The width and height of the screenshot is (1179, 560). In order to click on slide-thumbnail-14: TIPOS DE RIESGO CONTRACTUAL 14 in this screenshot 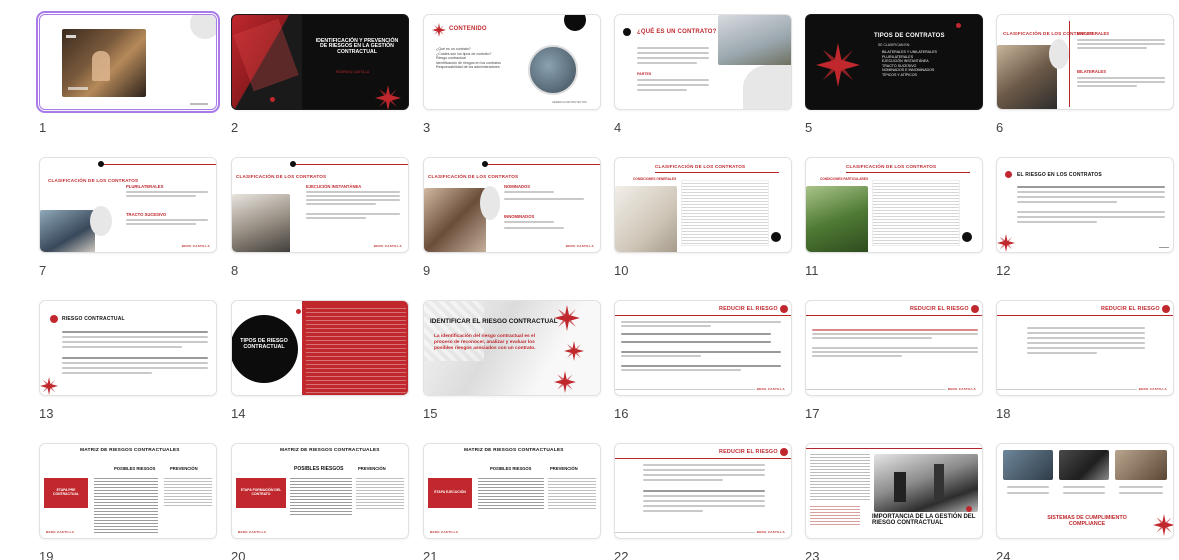, I will do `click(320, 360)`.